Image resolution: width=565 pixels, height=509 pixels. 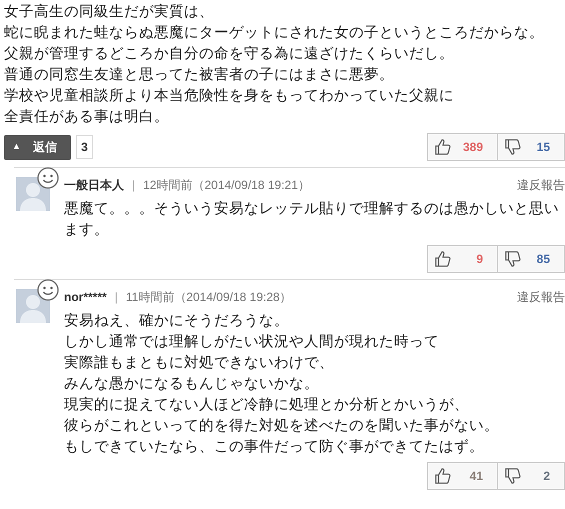 What do you see at coordinates (472, 147) in the screenshot?
I see `vote-count: 389` at bounding box center [472, 147].